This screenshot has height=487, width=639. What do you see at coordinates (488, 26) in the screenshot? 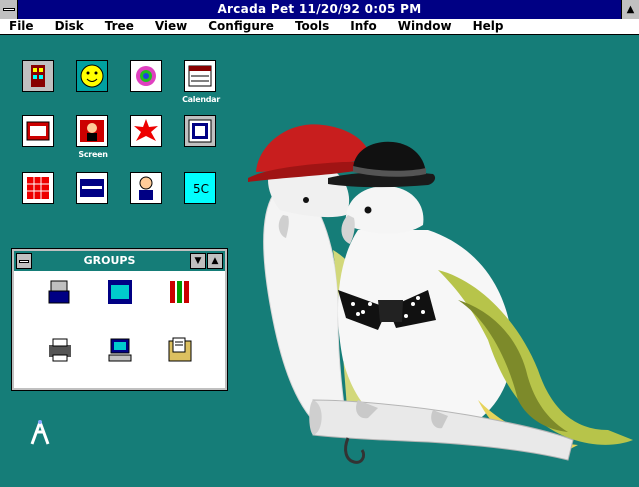
I see `menu-help: Help` at bounding box center [488, 26].